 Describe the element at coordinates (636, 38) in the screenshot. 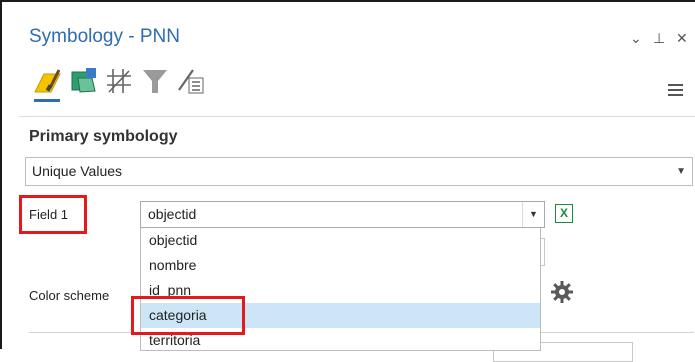

I see `collapse-icon: ⌄` at that location.